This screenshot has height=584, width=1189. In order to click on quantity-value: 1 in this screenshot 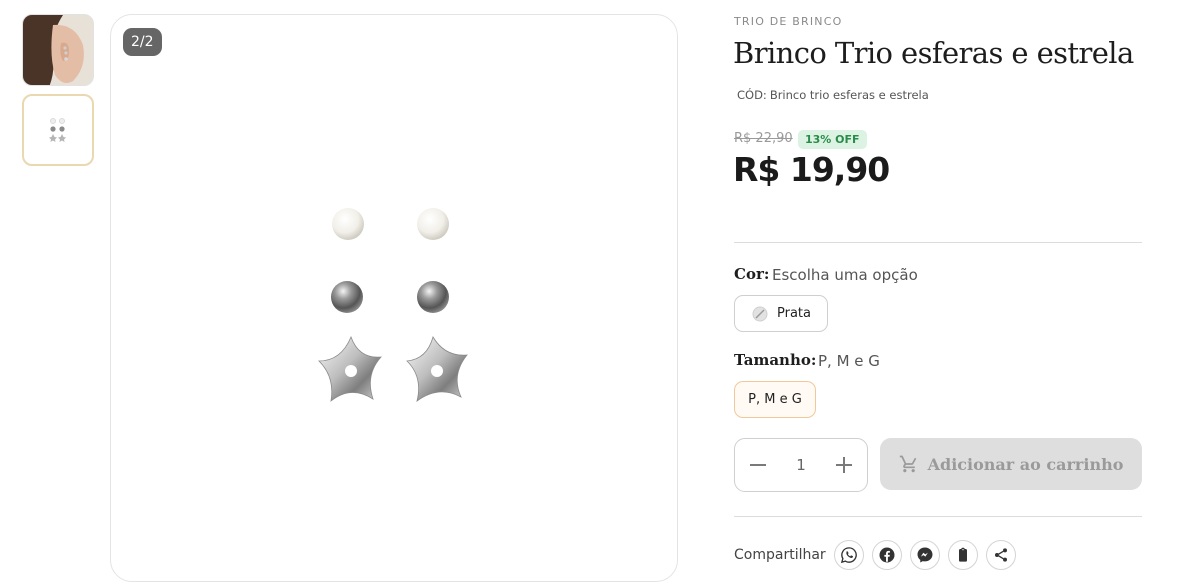, I will do `click(801, 465)`.